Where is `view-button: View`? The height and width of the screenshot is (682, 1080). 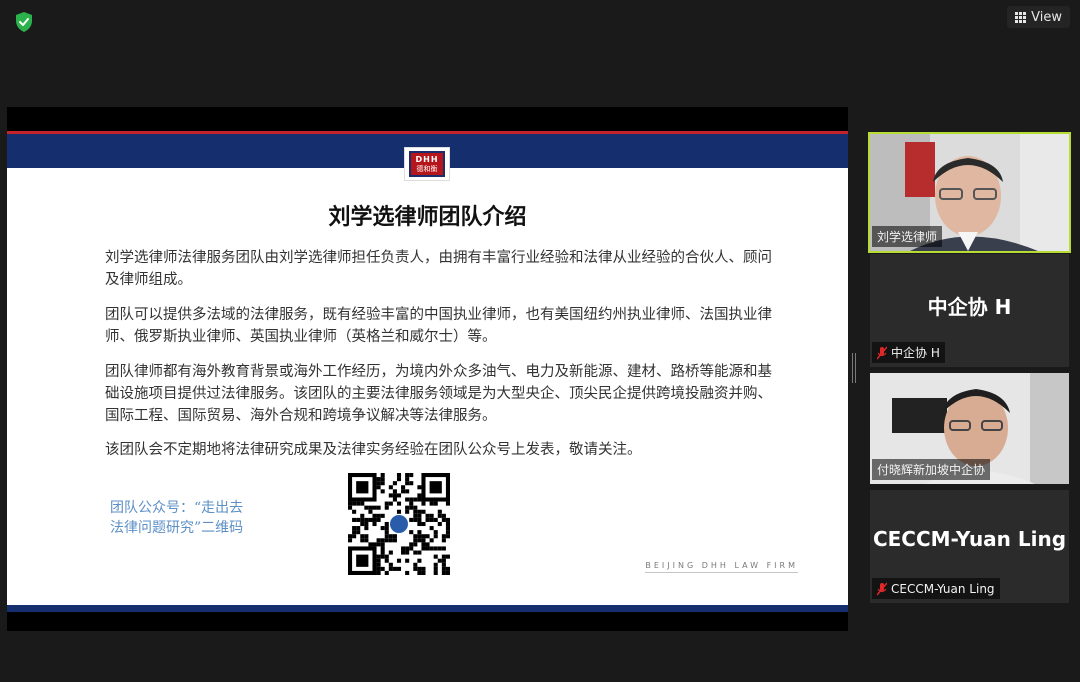
view-button: View is located at coordinates (1038, 17).